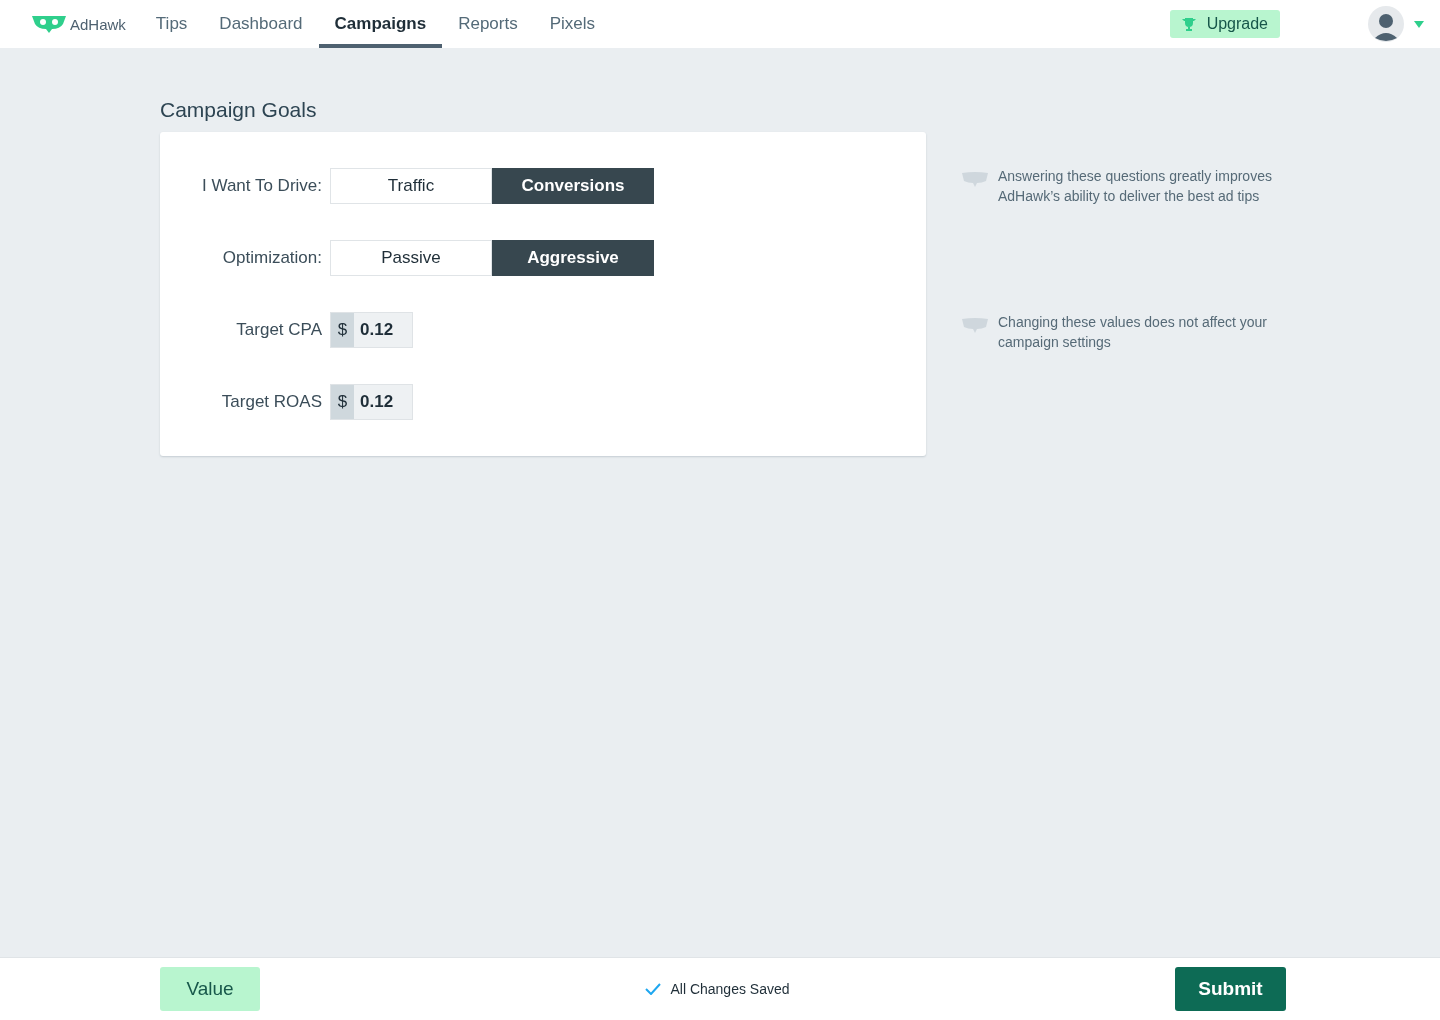 This screenshot has height=1020, width=1440. I want to click on brand-name: AdHawk, so click(98, 24).